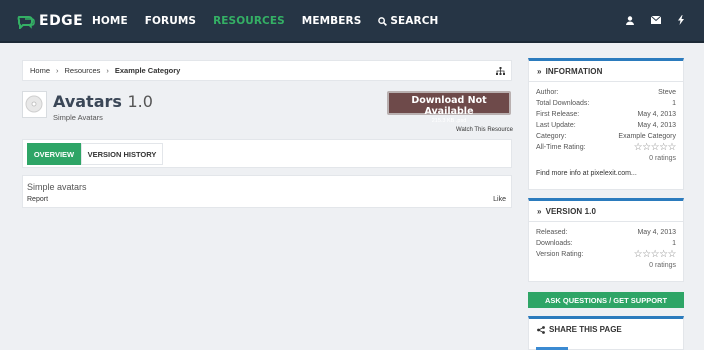  What do you see at coordinates (267, 191) in the screenshot?
I see `description-box: Simple avatars Report Like` at bounding box center [267, 191].